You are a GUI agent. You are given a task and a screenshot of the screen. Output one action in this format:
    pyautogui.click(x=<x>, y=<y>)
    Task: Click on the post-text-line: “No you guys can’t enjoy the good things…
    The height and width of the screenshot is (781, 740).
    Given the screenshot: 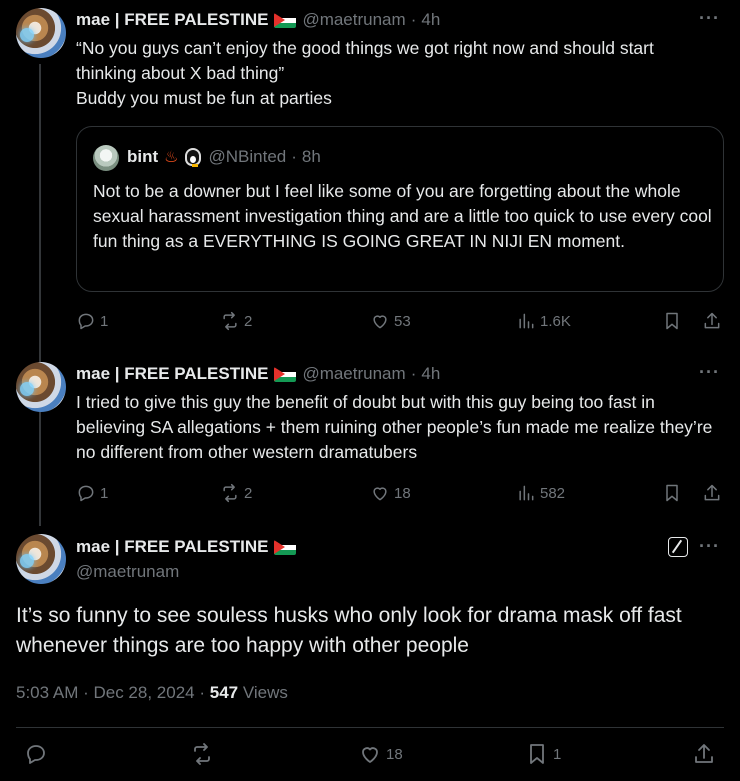 What is the action you would take?
    pyautogui.click(x=365, y=48)
    